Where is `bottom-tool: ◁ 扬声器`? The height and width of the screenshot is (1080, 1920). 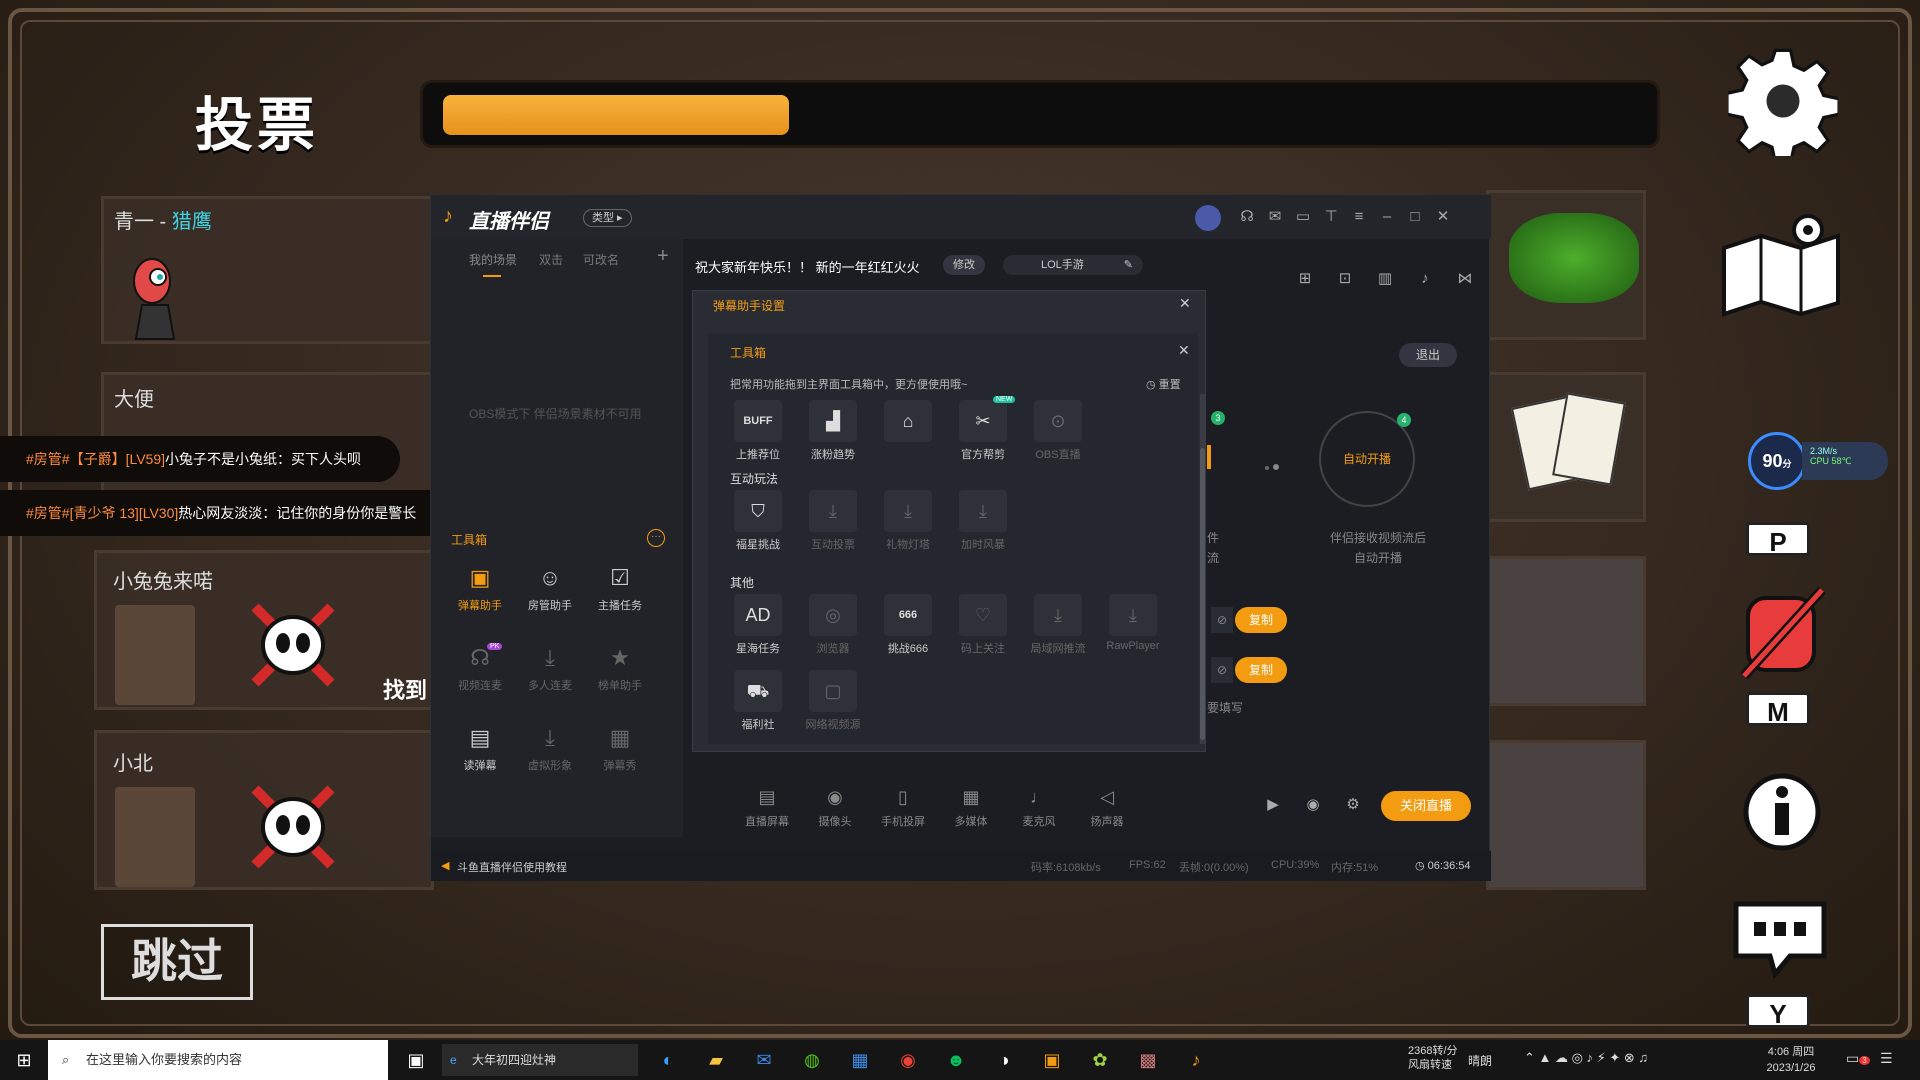
bottom-tool: ◁ 扬声器 is located at coordinates (1107, 807).